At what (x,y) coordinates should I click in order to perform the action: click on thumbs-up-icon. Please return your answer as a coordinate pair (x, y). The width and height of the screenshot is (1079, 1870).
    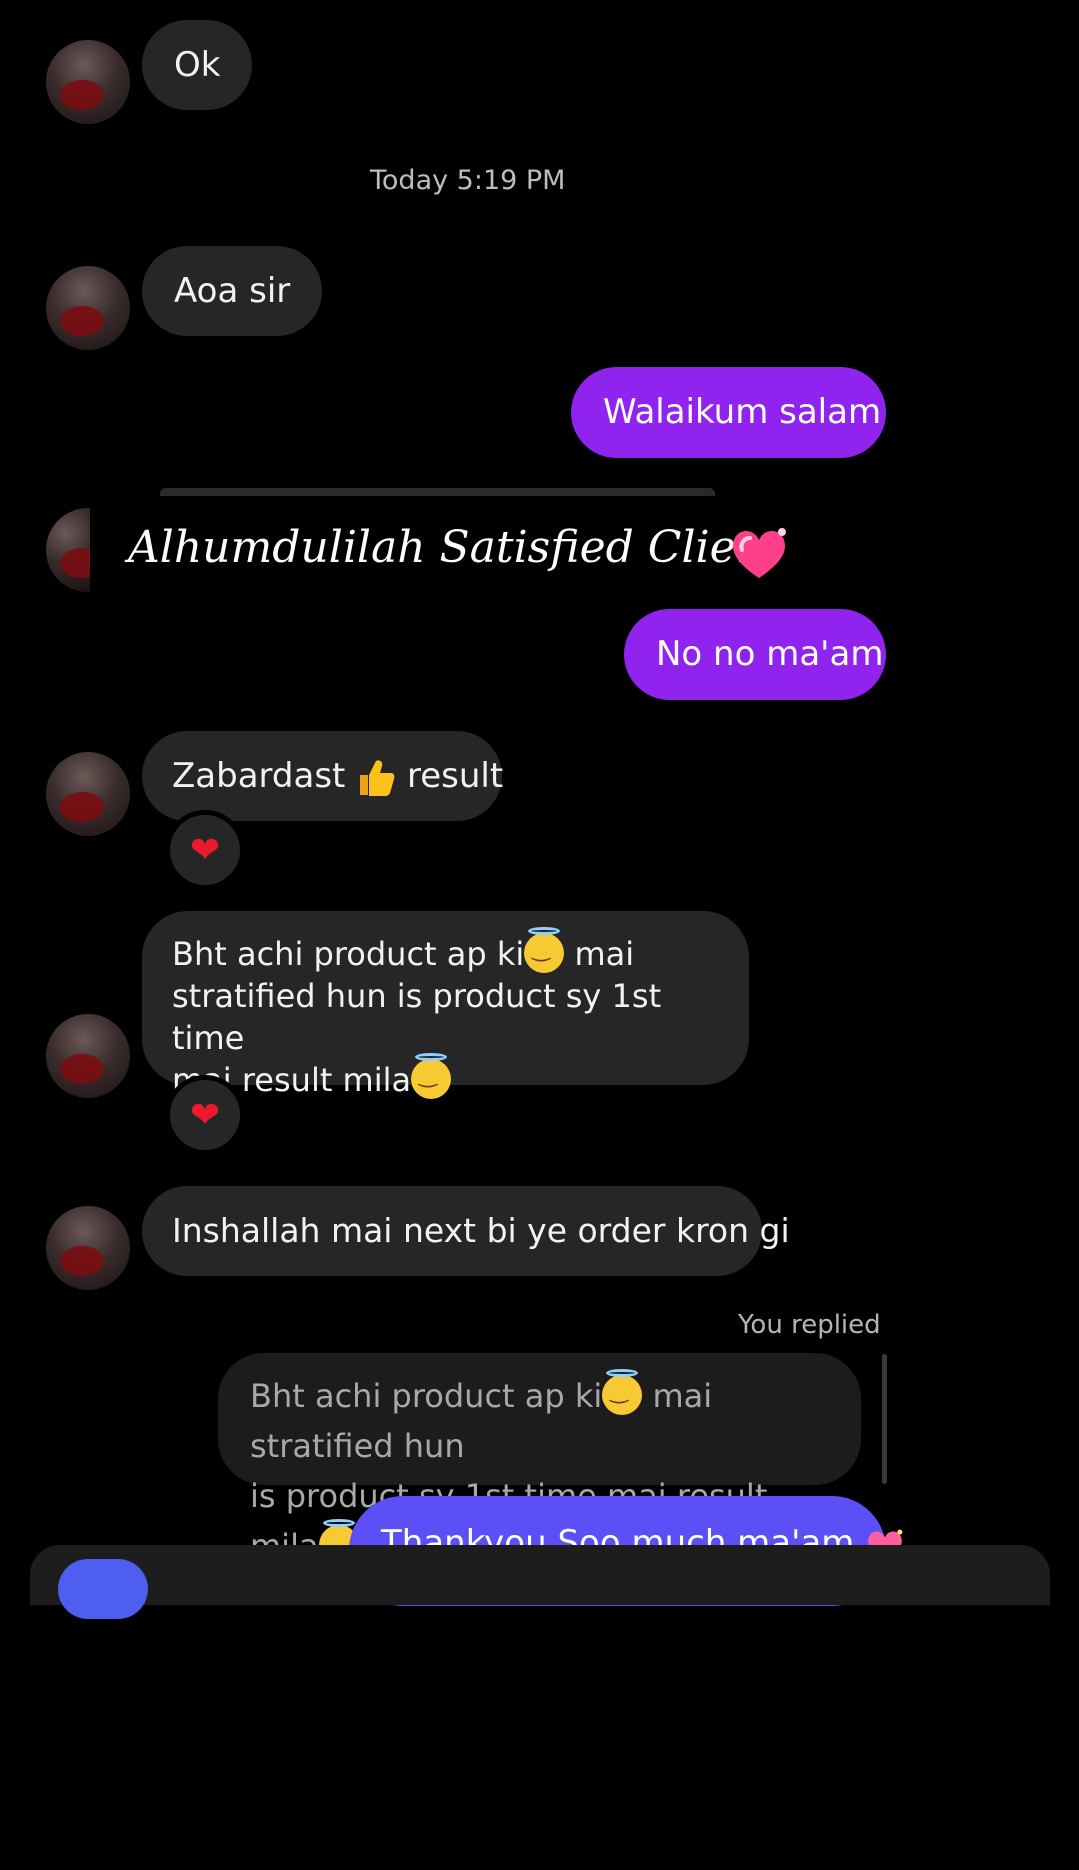
    Looking at the image, I should click on (377, 777).